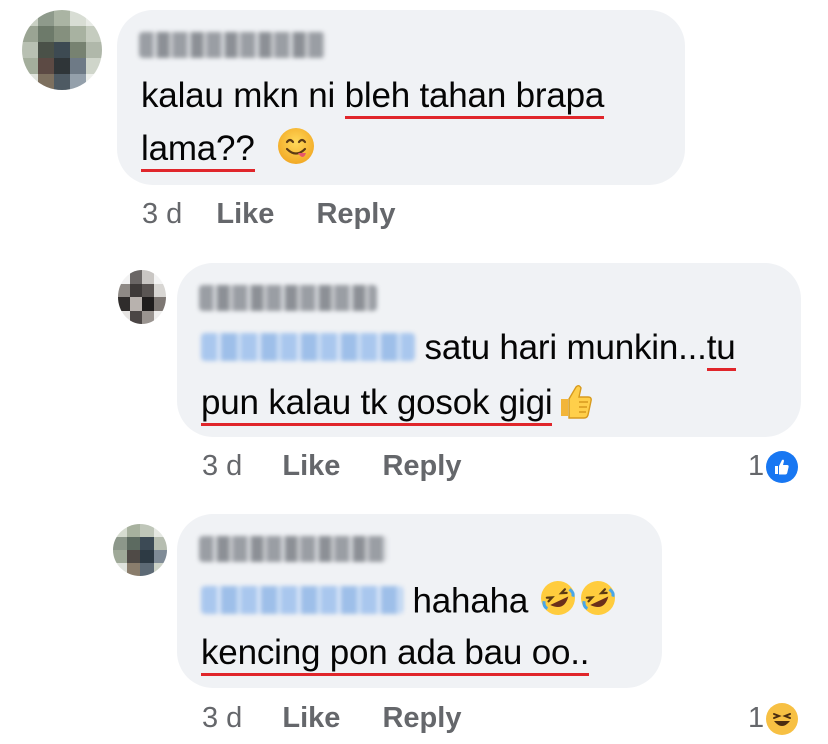  Describe the element at coordinates (782, 718) in the screenshot. I see `haha-reaction-icon` at that location.